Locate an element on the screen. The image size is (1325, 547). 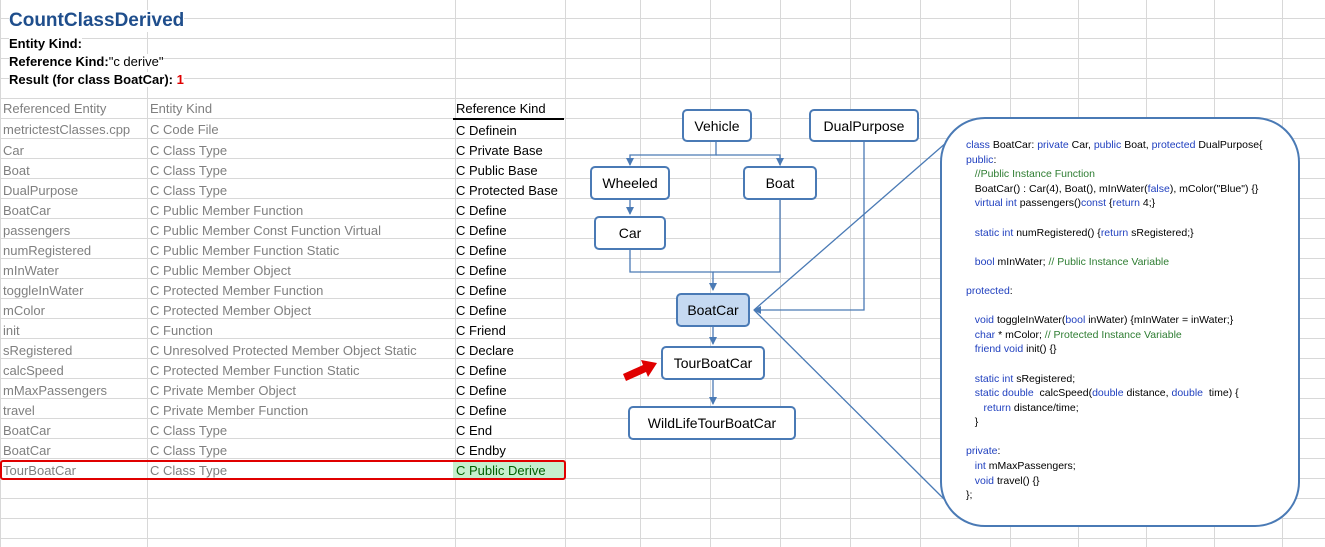
code-token: // Protected Instance Variable is located at coordinates (1113, 334).